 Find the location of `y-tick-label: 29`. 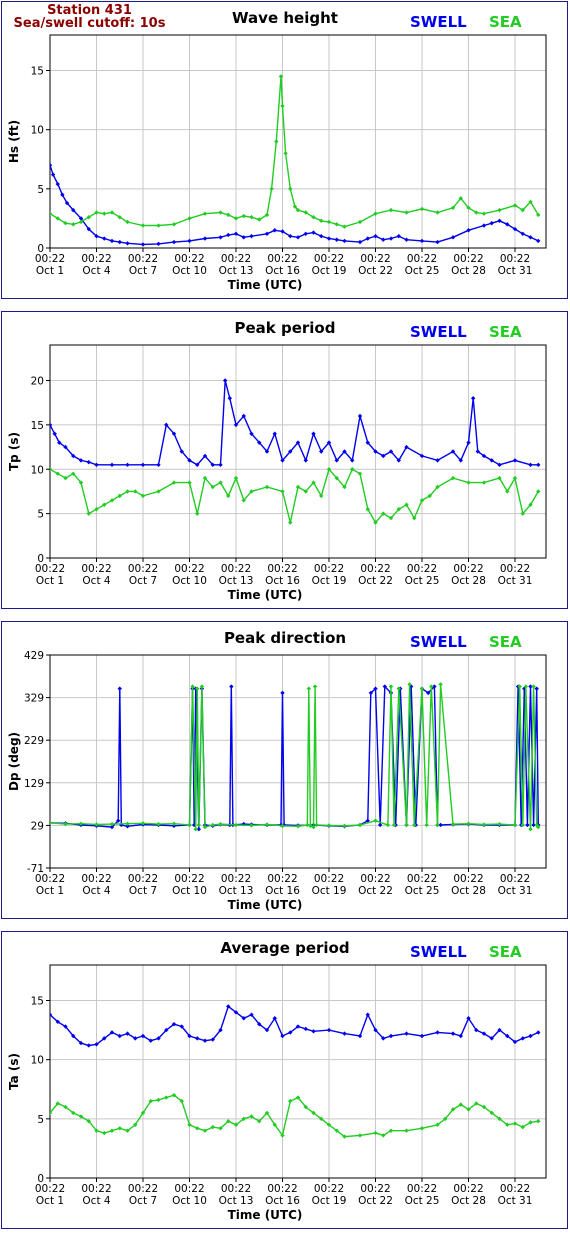

y-tick-label: 29 is located at coordinates (37, 826).